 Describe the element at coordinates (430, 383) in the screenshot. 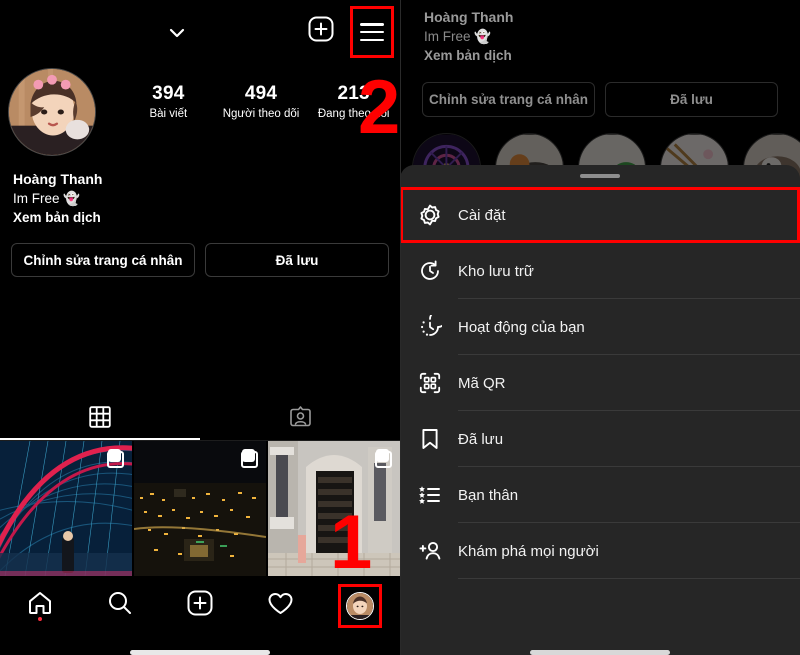

I see `qr-code-icon` at that location.